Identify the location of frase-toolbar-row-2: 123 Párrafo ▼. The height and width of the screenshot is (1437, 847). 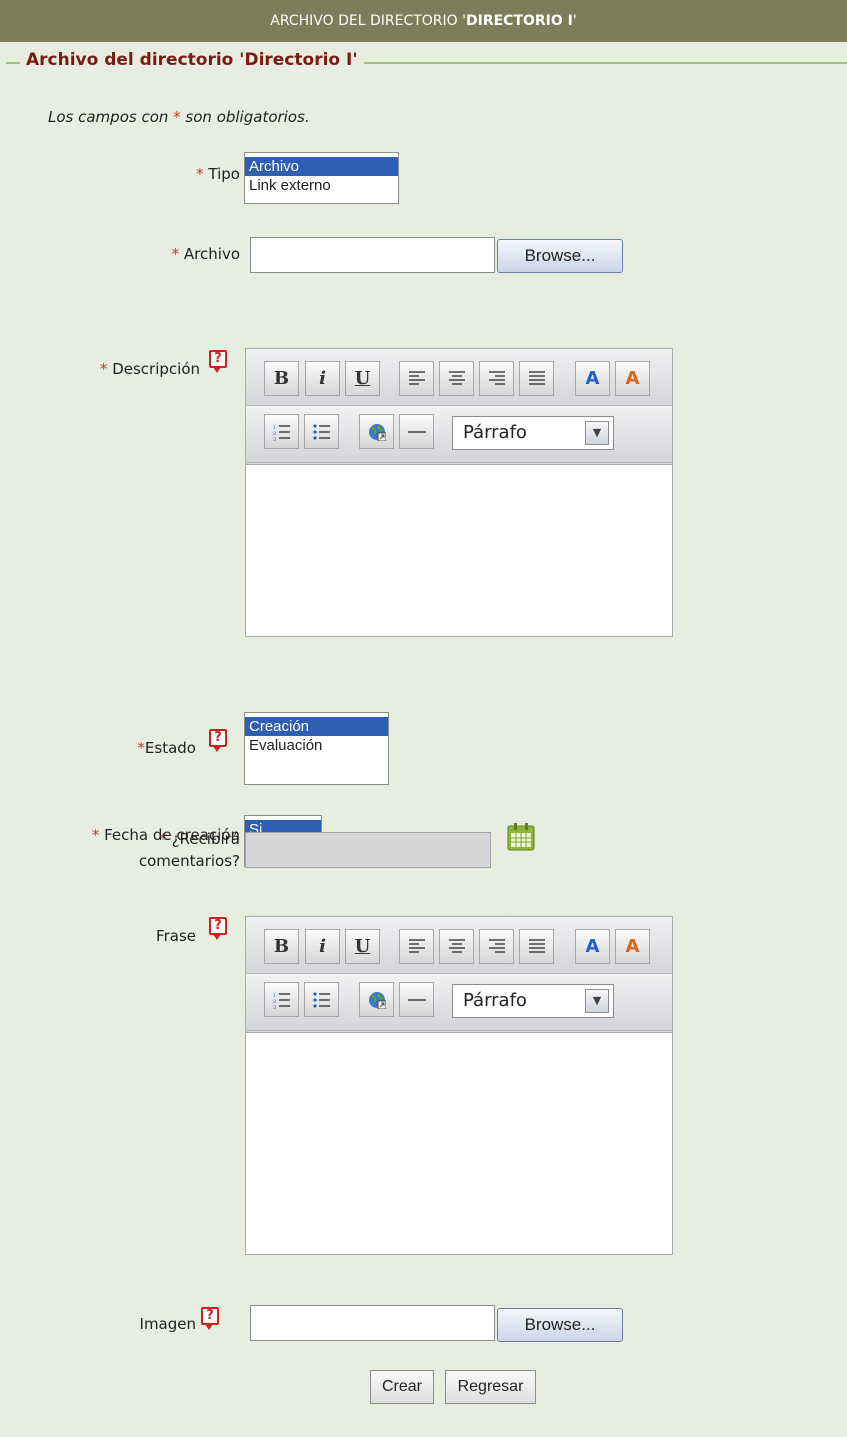
(459, 1002).